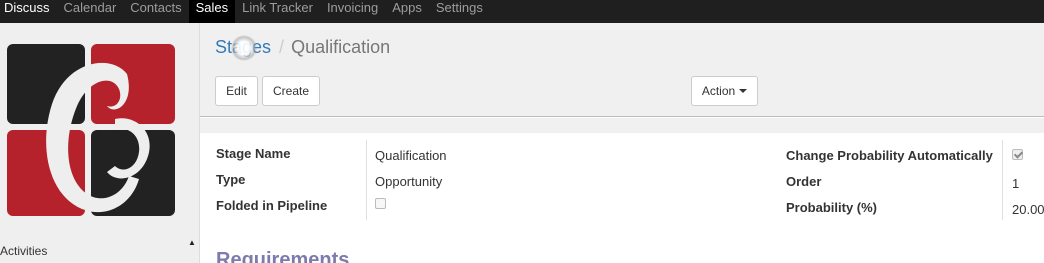  What do you see at coordinates (291, 91) in the screenshot?
I see `create-button: Create` at bounding box center [291, 91].